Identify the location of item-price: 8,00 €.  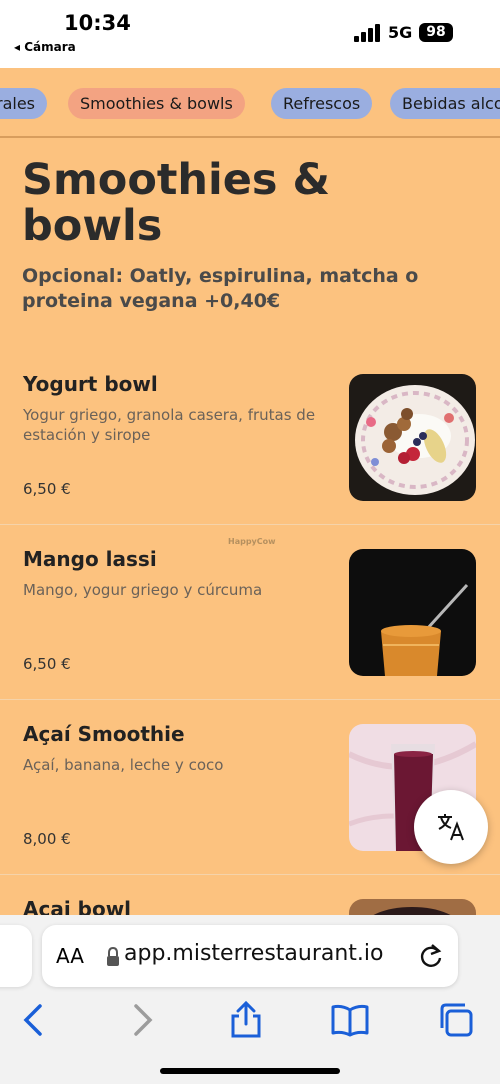
(47, 839).